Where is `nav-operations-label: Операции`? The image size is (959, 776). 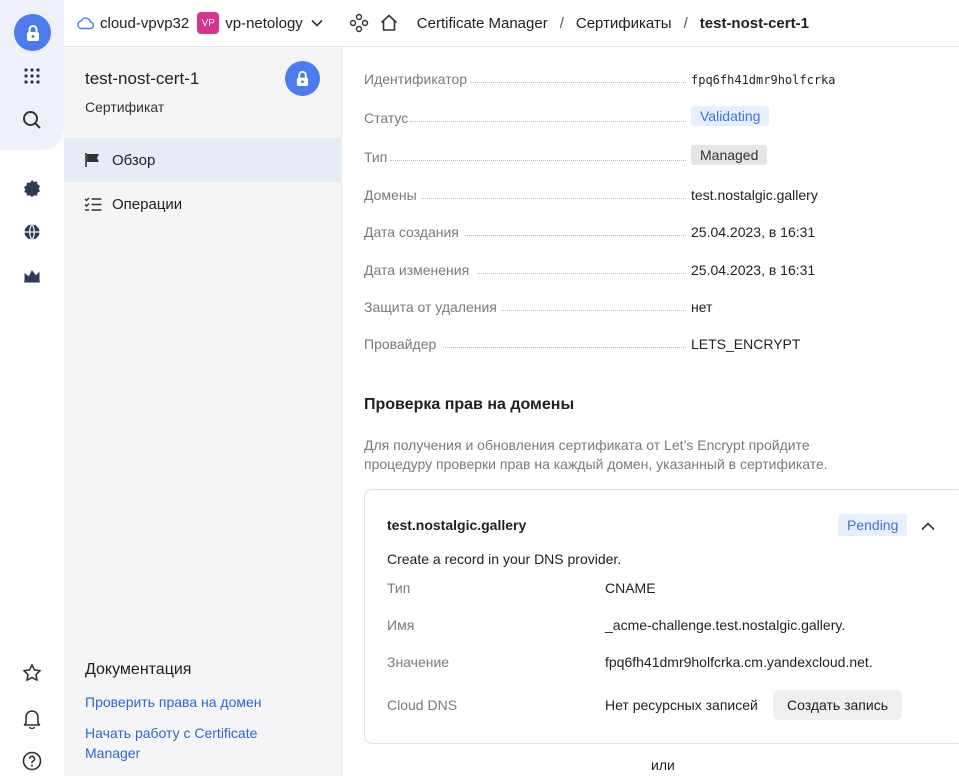
nav-operations-label: Операции is located at coordinates (147, 204).